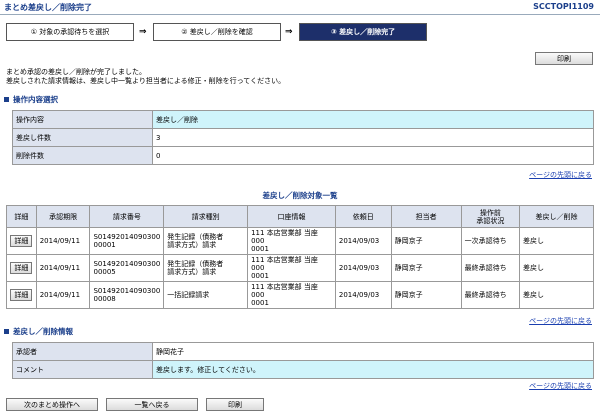  I want to click on row-number: S01492014090300 00008, so click(127, 295).